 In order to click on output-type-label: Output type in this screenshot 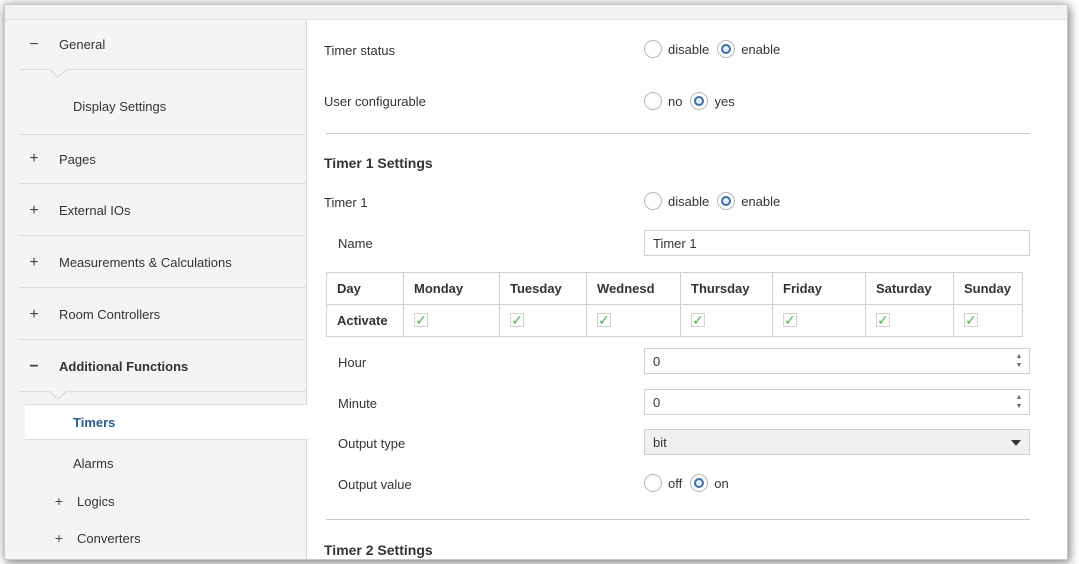, I will do `click(372, 443)`.